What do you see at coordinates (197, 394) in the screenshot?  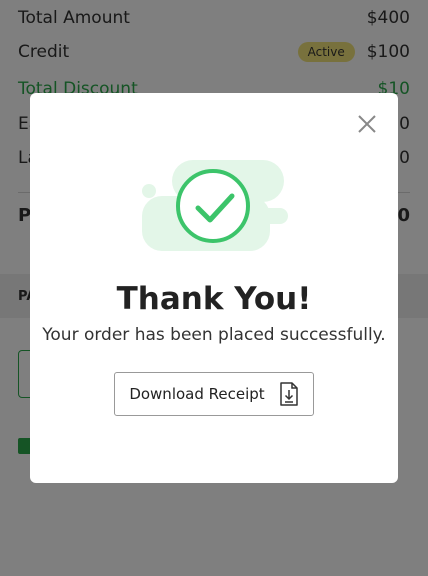 I see `download-receipt-label: Download Receipt` at bounding box center [197, 394].